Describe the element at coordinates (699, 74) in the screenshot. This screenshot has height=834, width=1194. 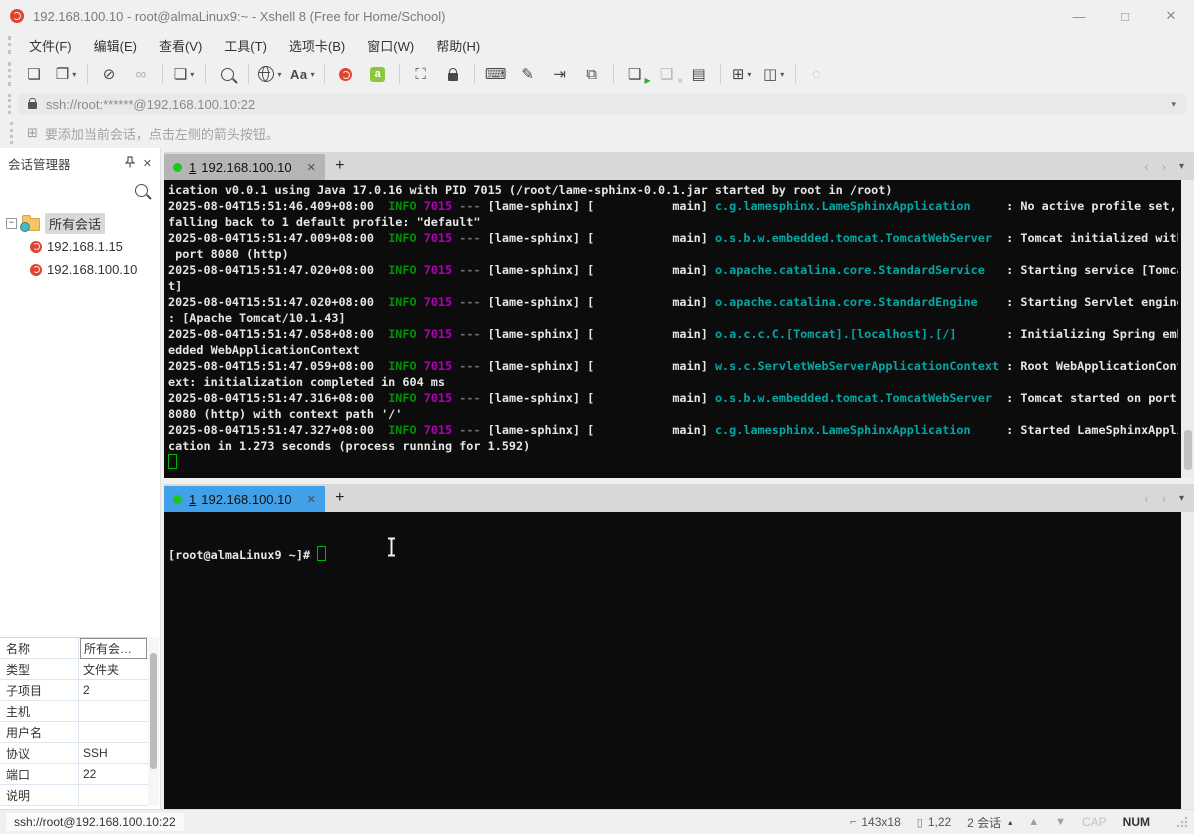
I see `log-button: ▤` at that location.